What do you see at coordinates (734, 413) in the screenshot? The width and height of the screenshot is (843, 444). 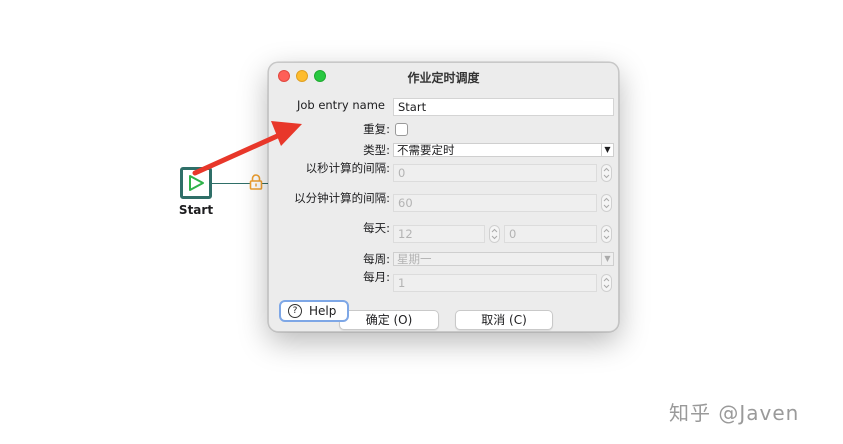 I see `watermark: 知乎 @Javen` at bounding box center [734, 413].